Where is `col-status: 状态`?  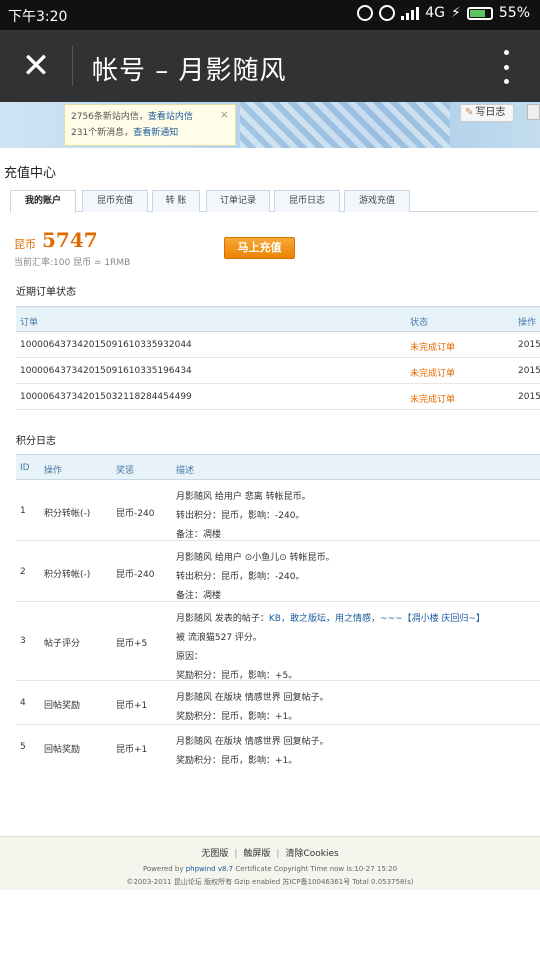 col-status: 状态 is located at coordinates (419, 323).